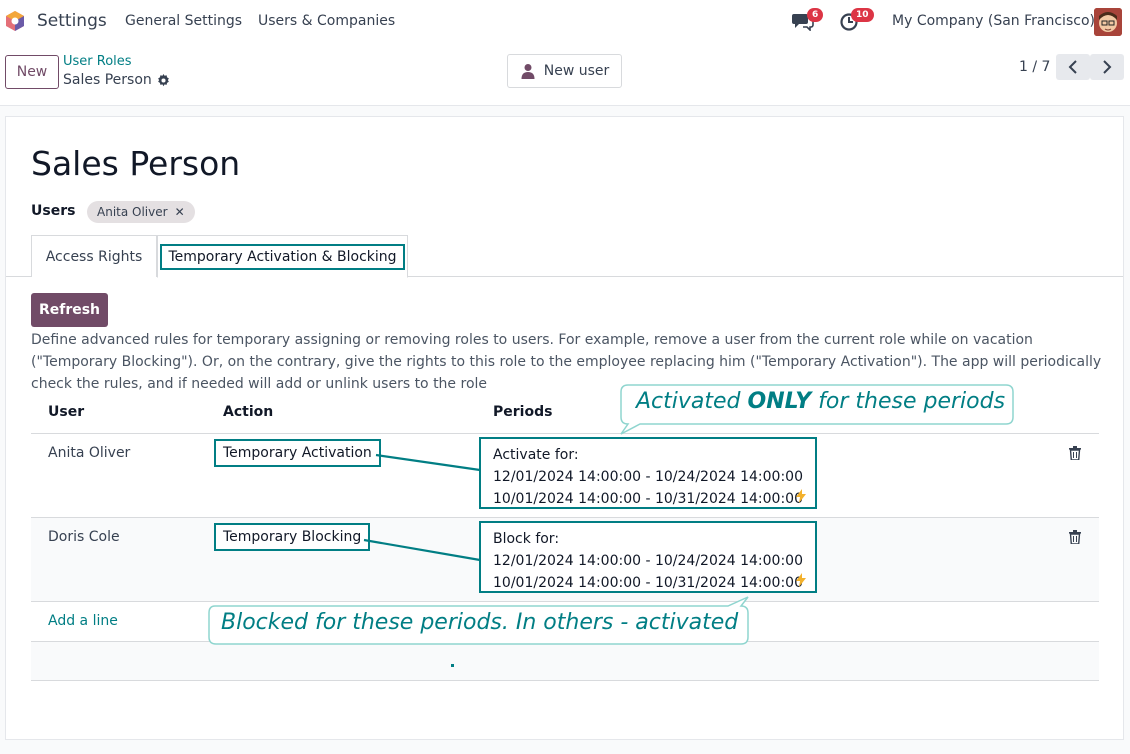 The width and height of the screenshot is (1130, 754). I want to click on users-field-label: Users, so click(53, 211).